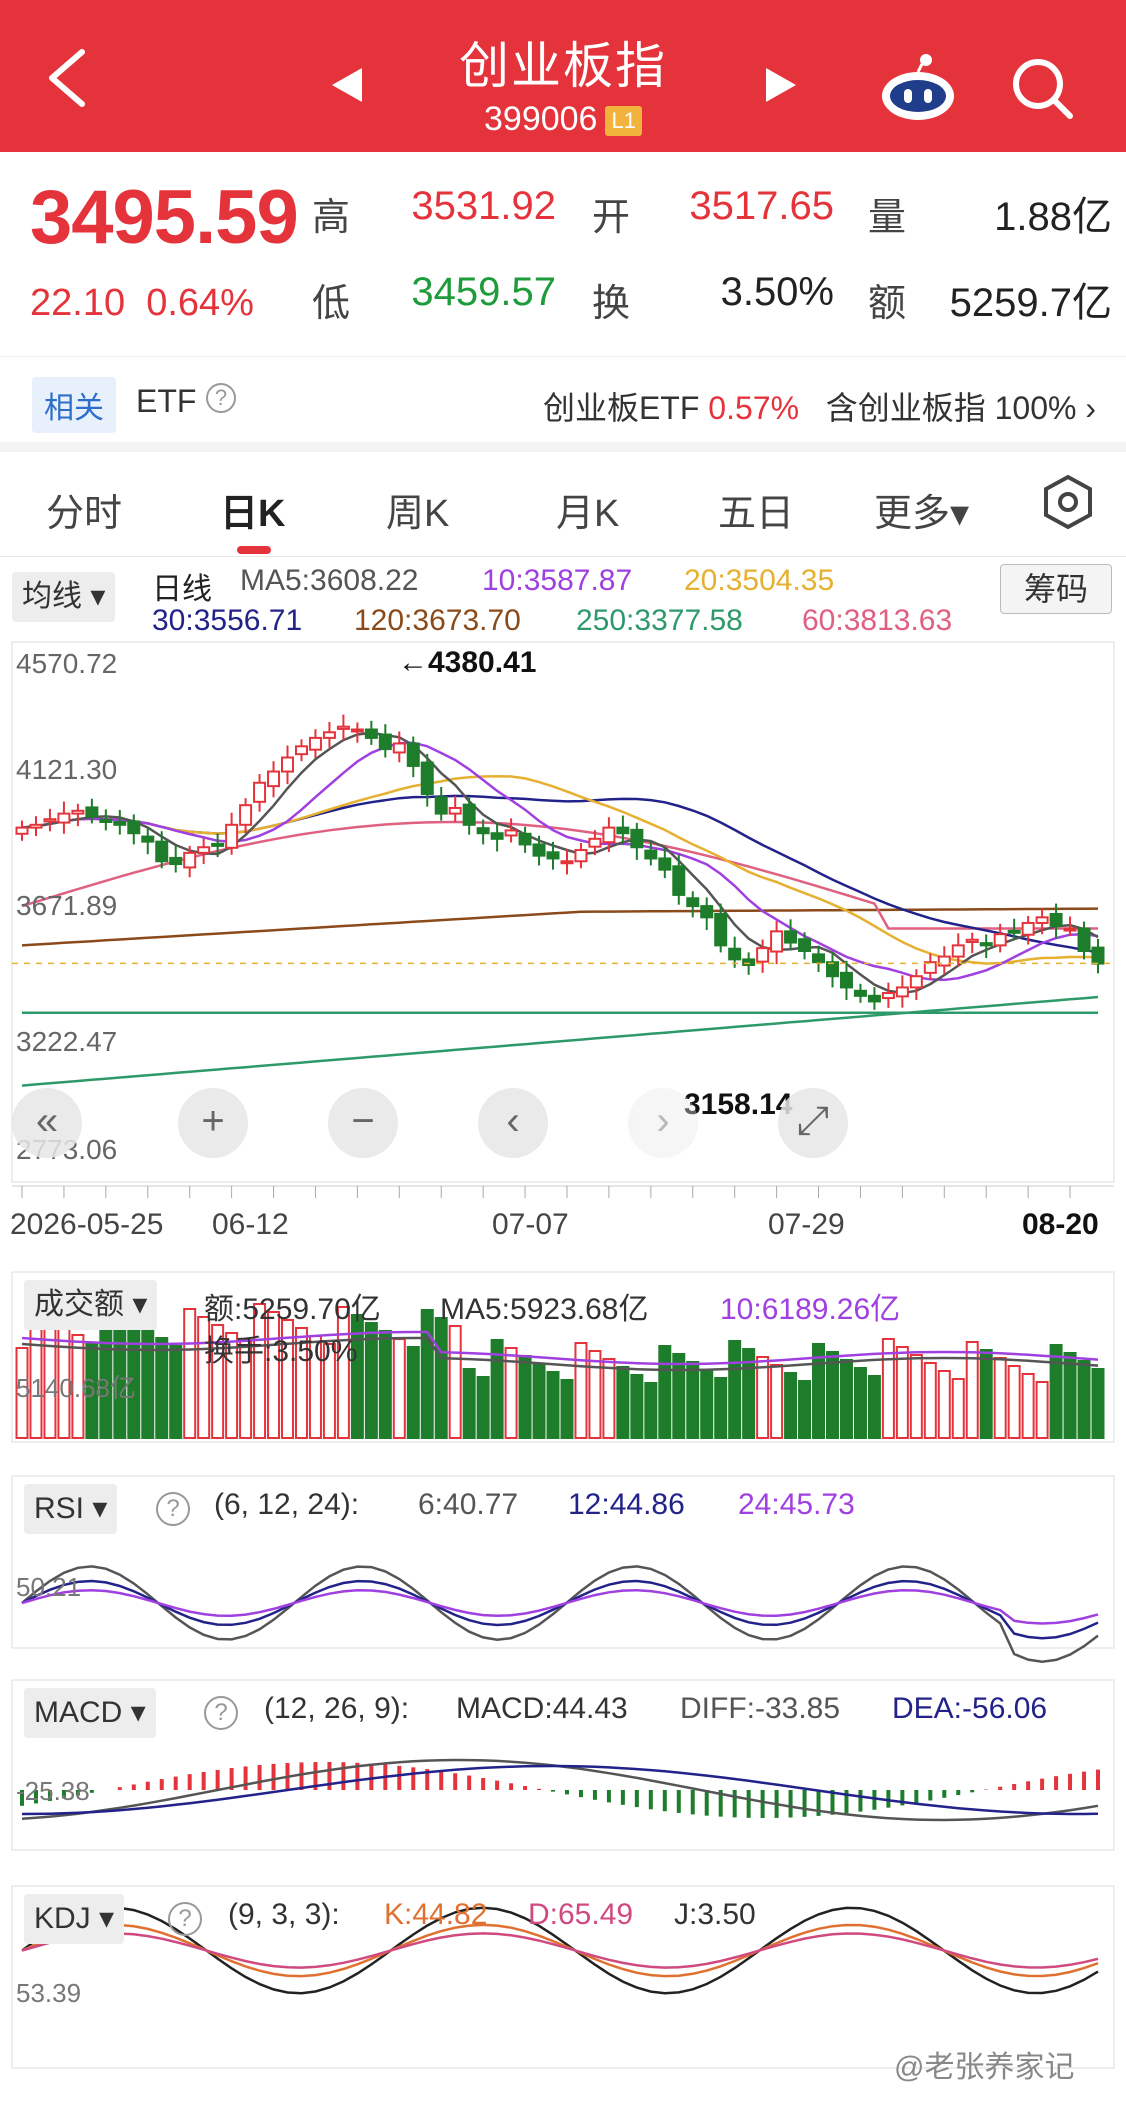 This screenshot has height=2102, width=1126. What do you see at coordinates (67, 905) in the screenshot?
I see `y-tick: 3671.89` at bounding box center [67, 905].